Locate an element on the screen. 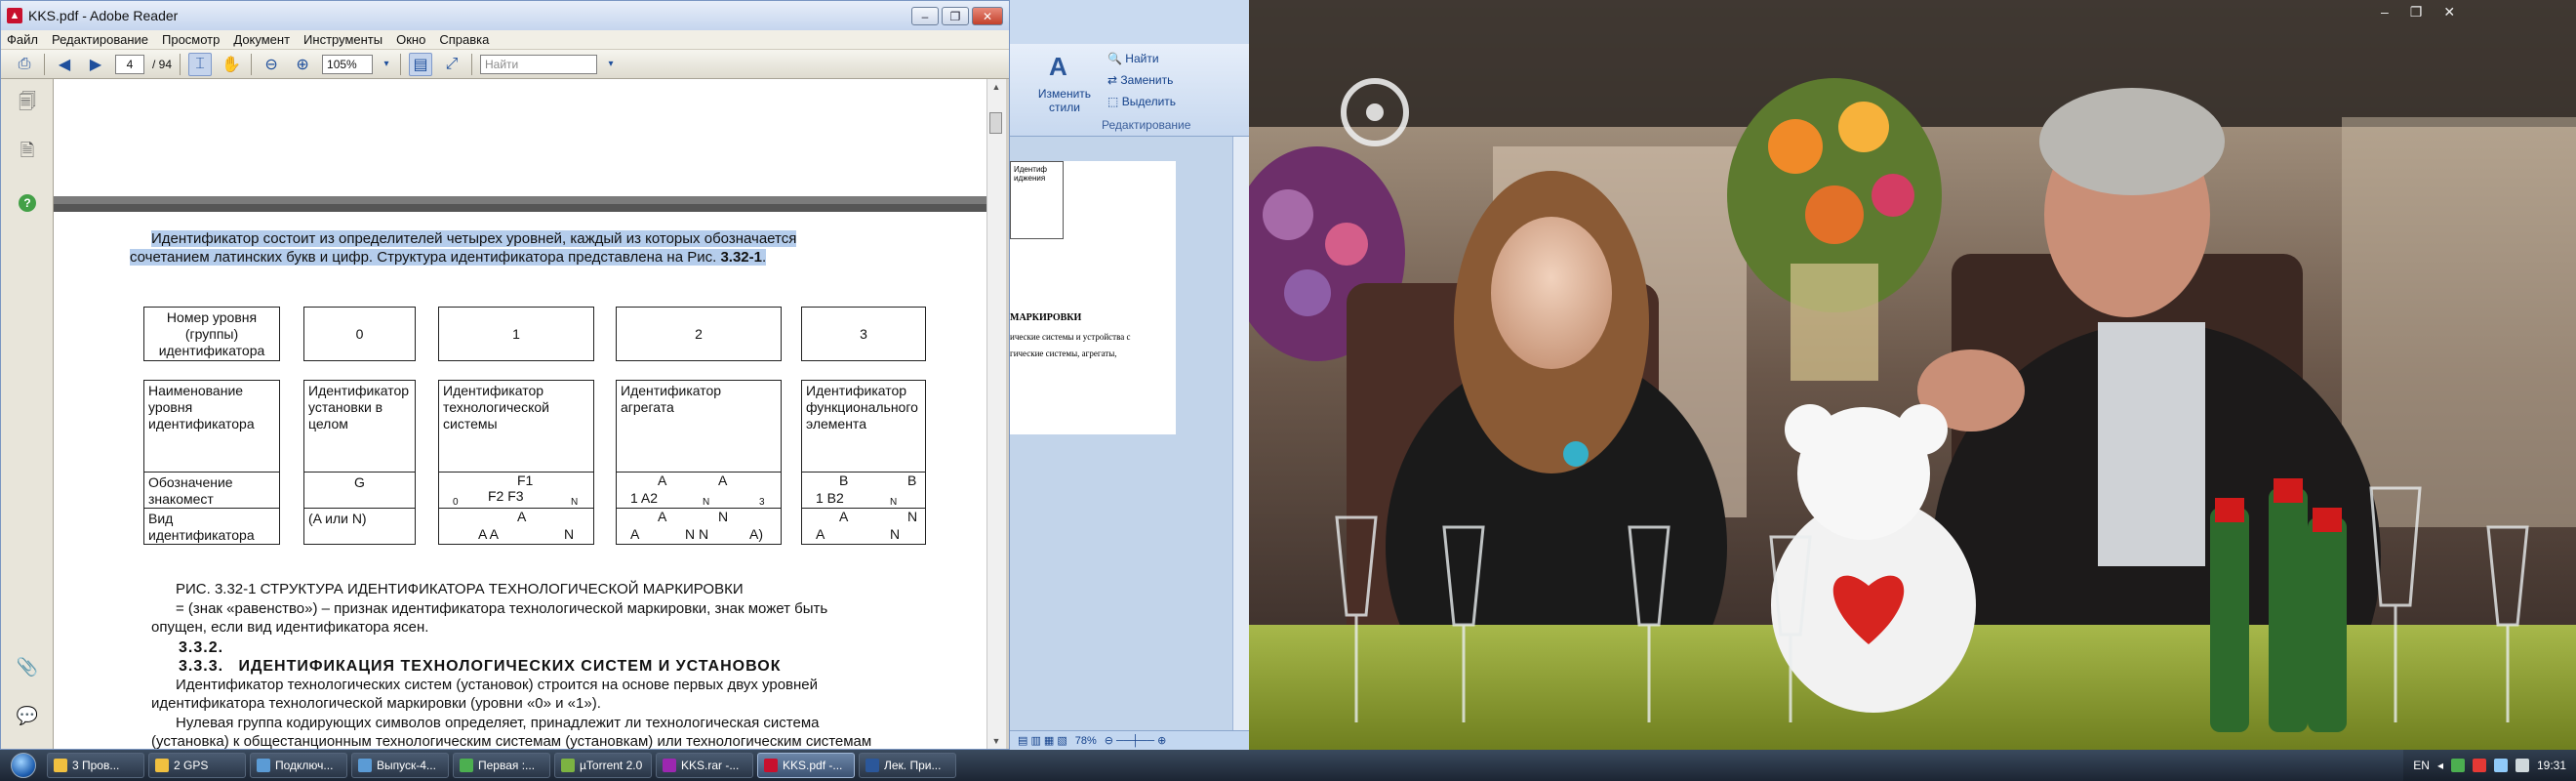 The width and height of the screenshot is (2576, 781). comments-icon: 💬 is located at coordinates (27, 715).